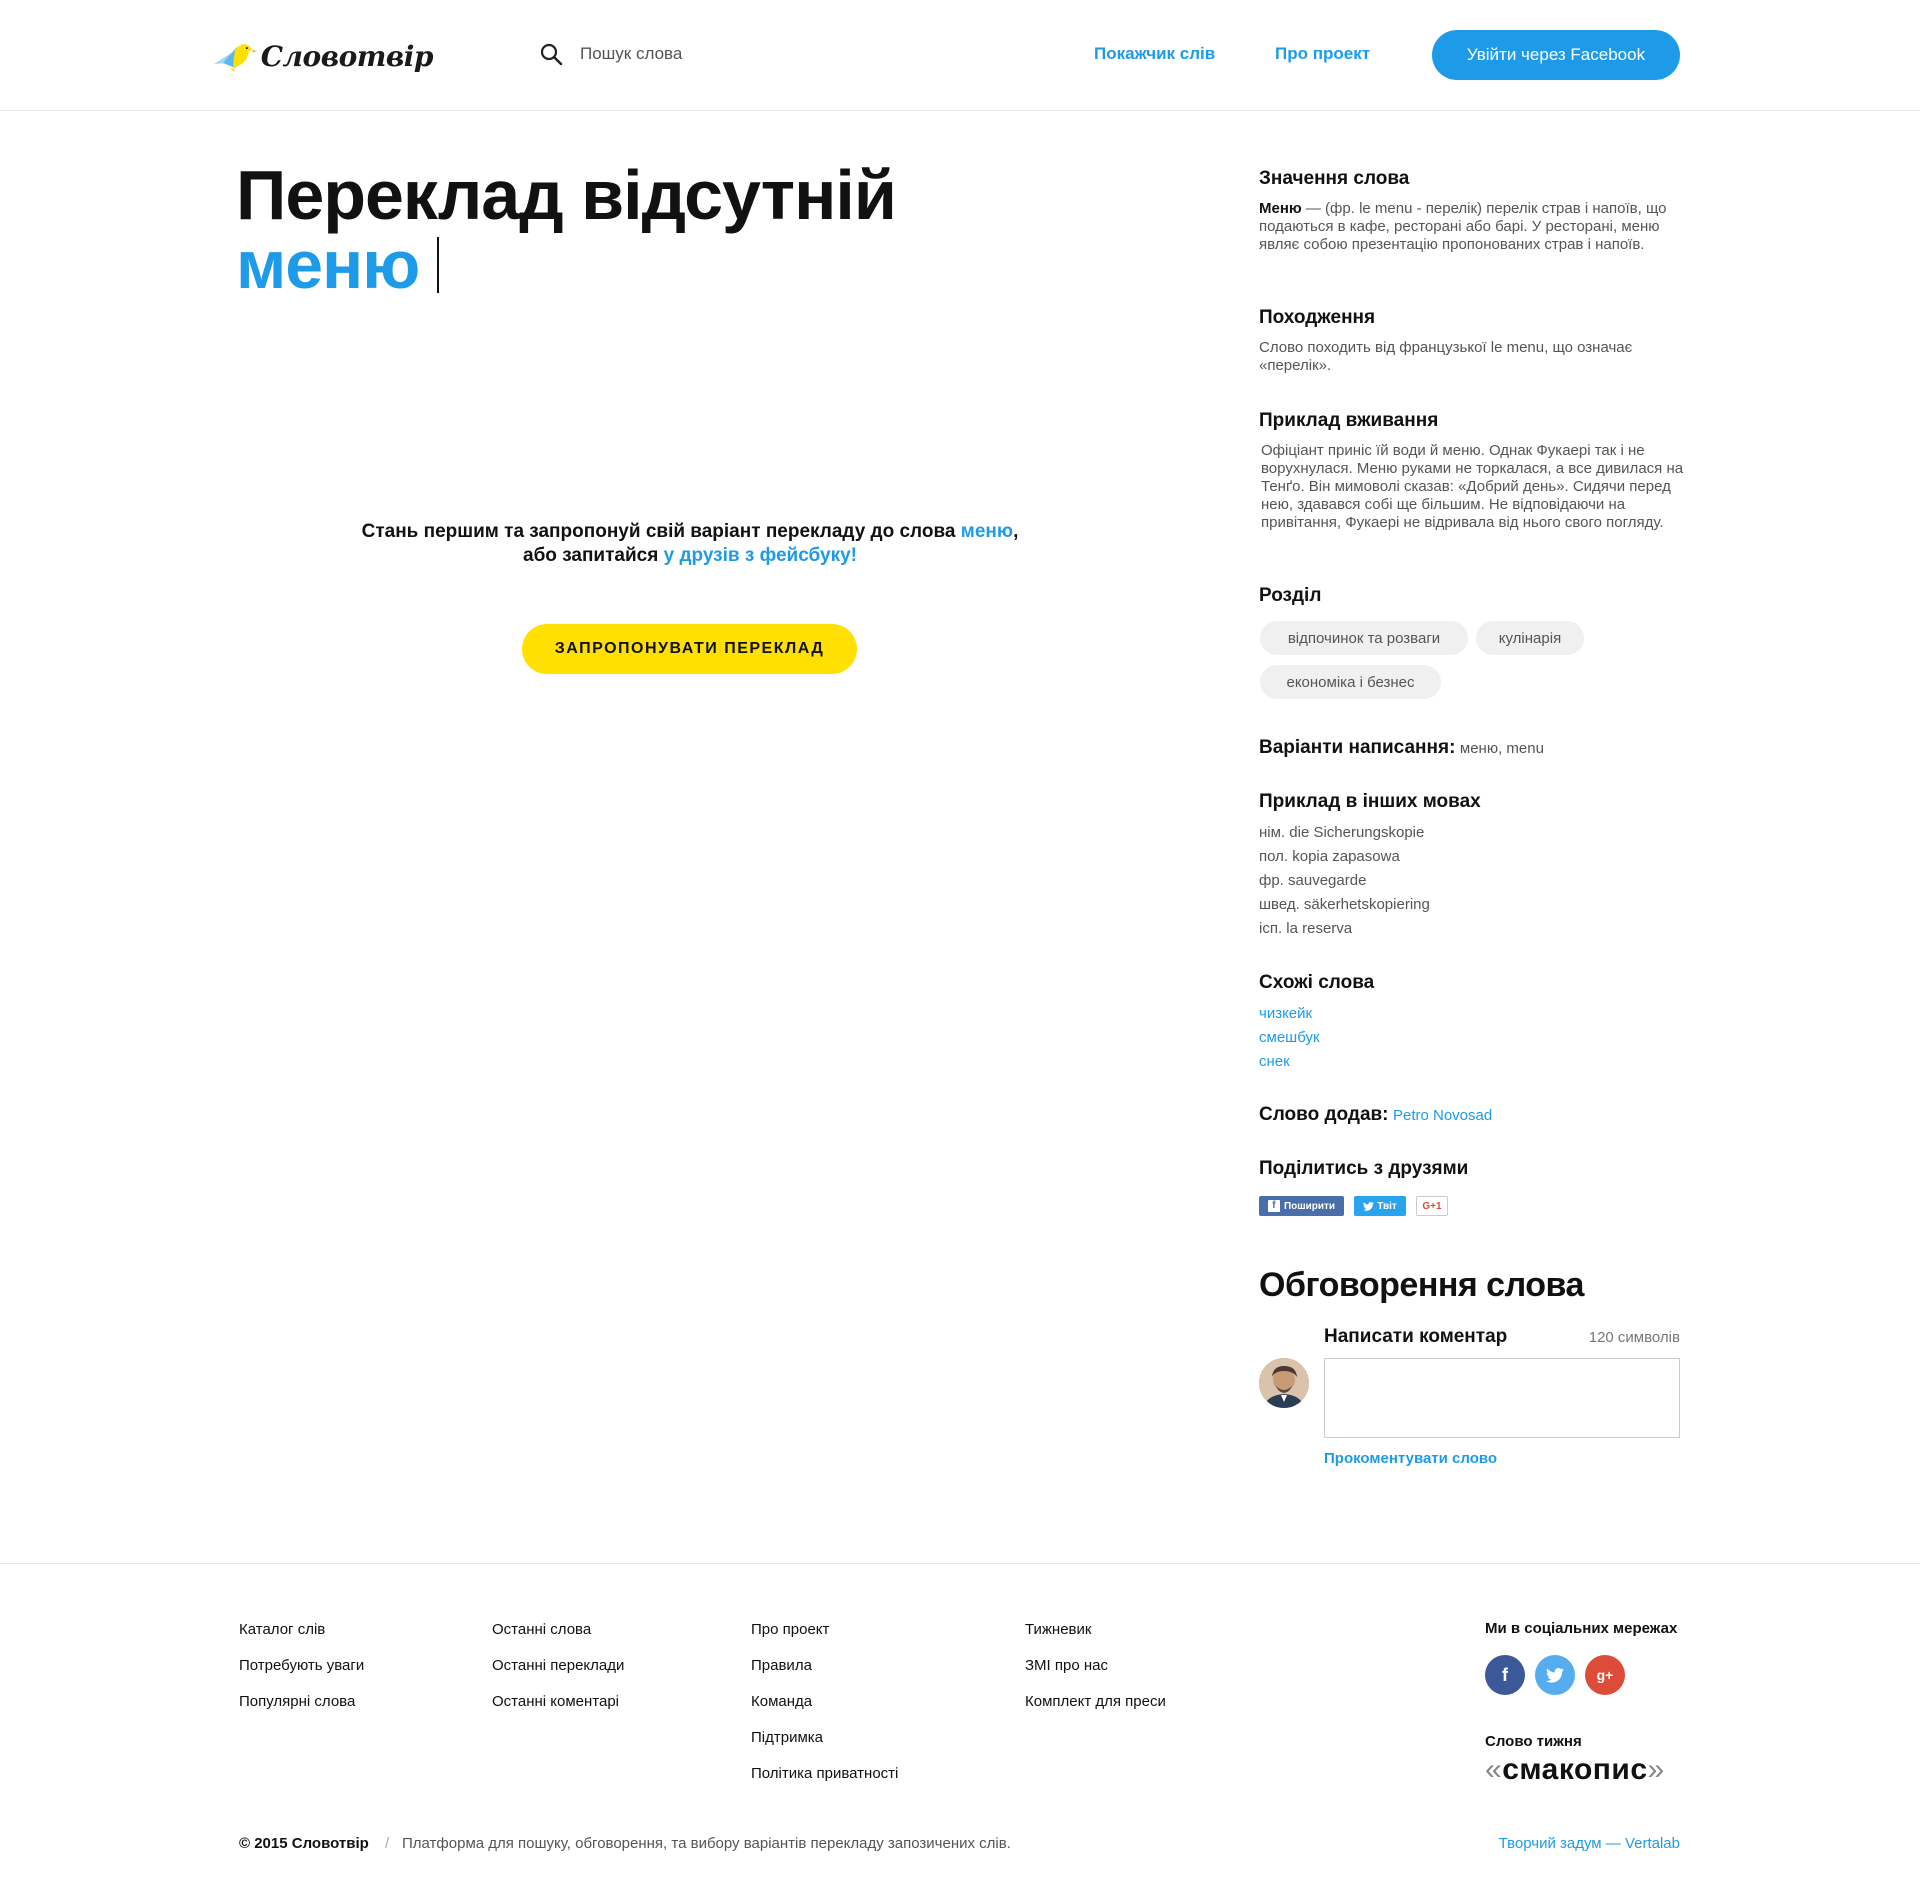  What do you see at coordinates (1095, 1638) in the screenshot?
I see `footer-link: Тижневик` at bounding box center [1095, 1638].